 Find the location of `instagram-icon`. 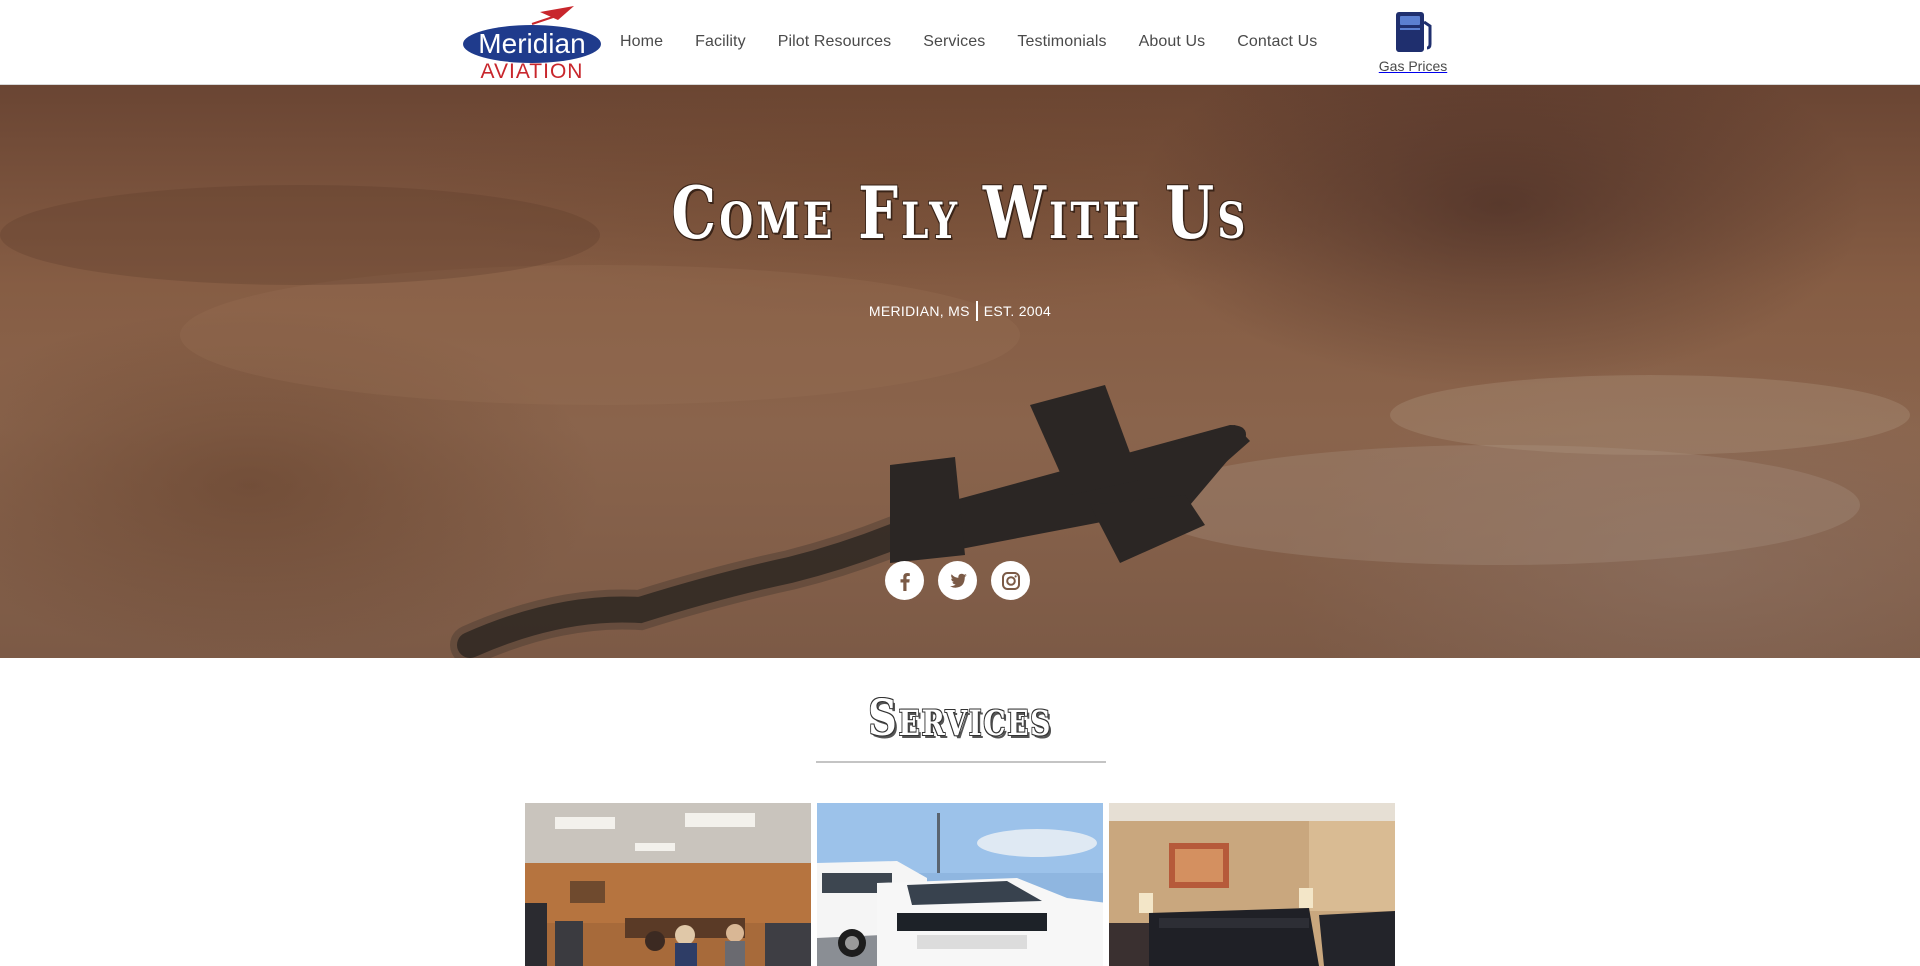

instagram-icon is located at coordinates (1010, 580).